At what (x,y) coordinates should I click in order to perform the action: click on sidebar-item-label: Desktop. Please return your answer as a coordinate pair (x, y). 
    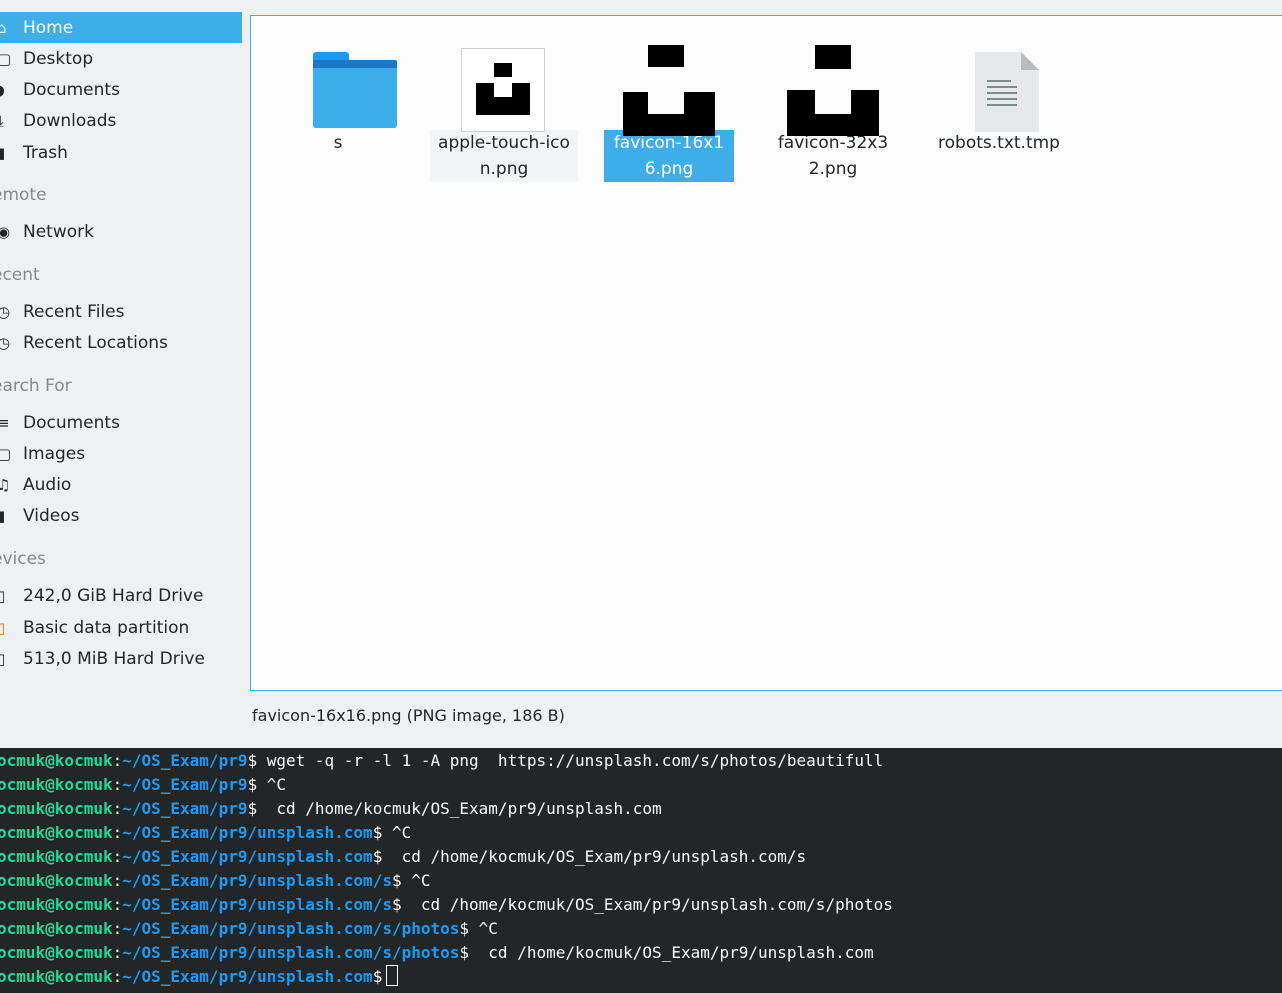
    Looking at the image, I should click on (58, 58).